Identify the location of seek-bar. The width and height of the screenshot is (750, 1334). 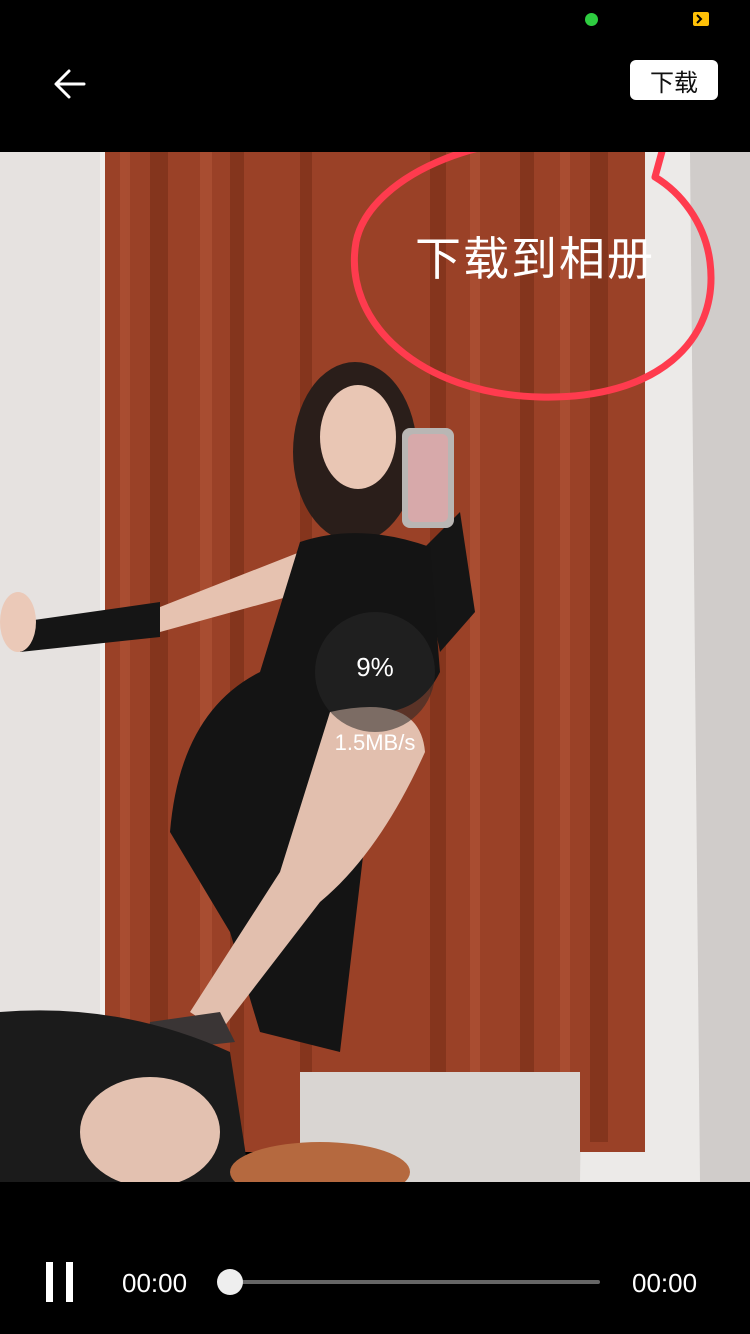
(415, 1282).